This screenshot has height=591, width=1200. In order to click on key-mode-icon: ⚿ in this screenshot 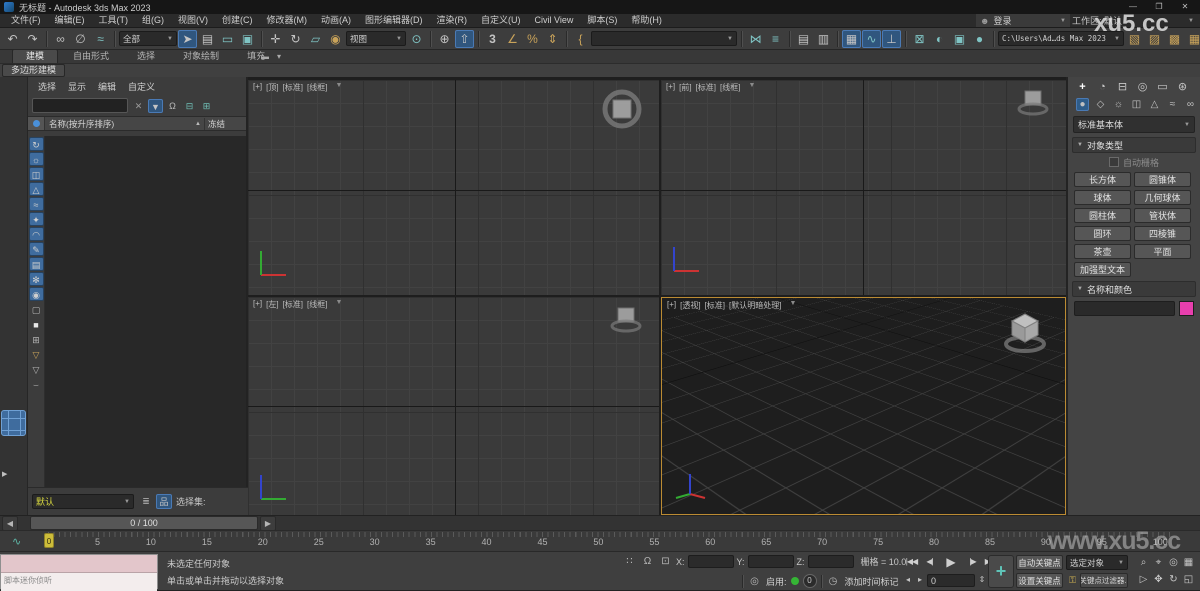, I will do `click(1072, 580)`.